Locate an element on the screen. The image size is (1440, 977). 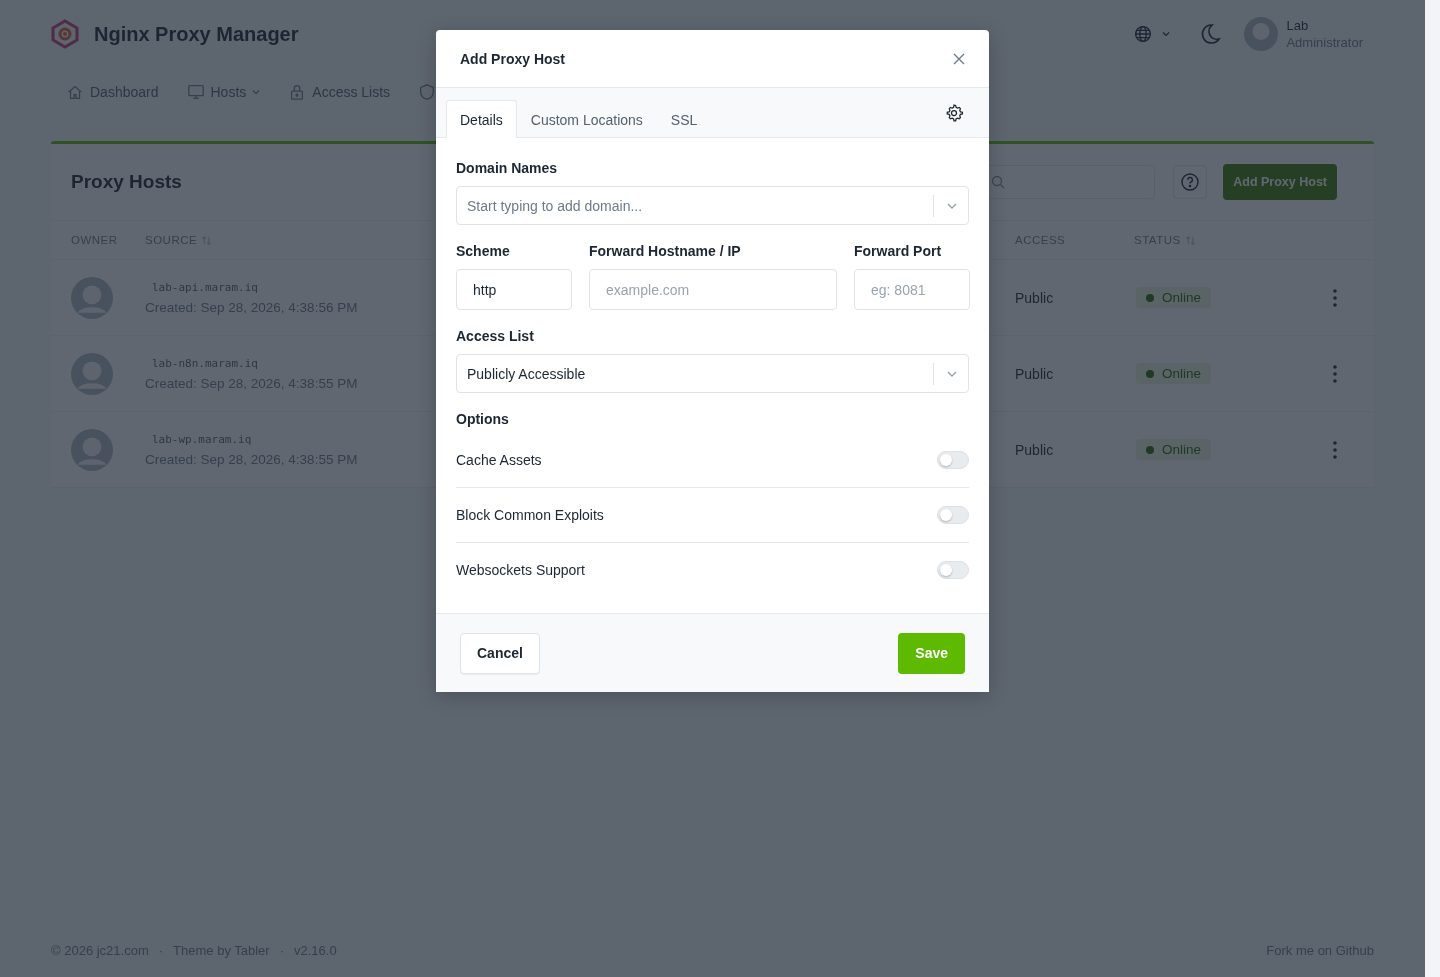
settings-icon is located at coordinates (954, 112).